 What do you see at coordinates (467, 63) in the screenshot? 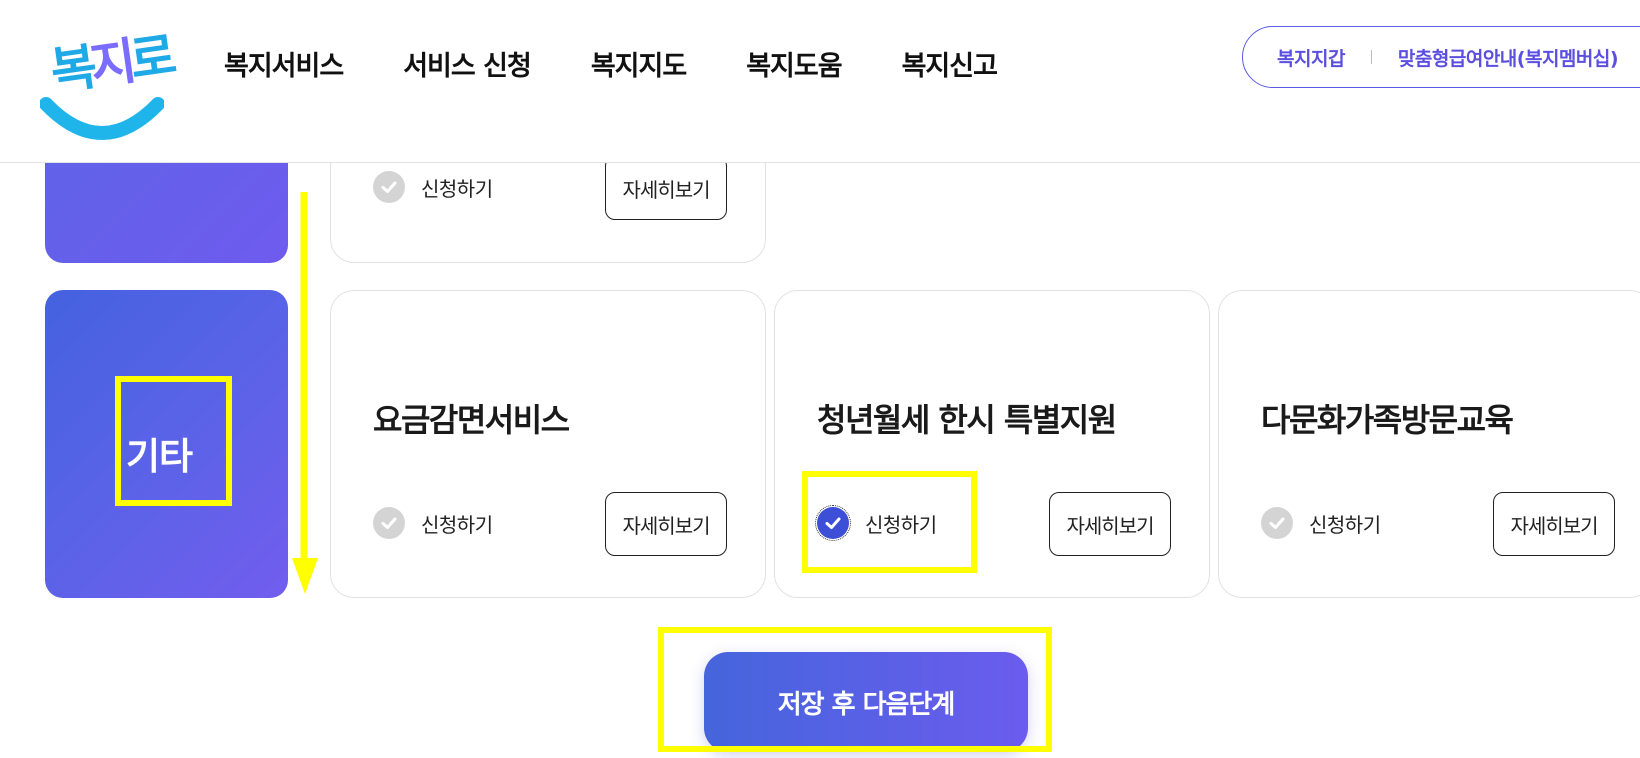
I see `nav-service-apply: 서비스 신청` at bounding box center [467, 63].